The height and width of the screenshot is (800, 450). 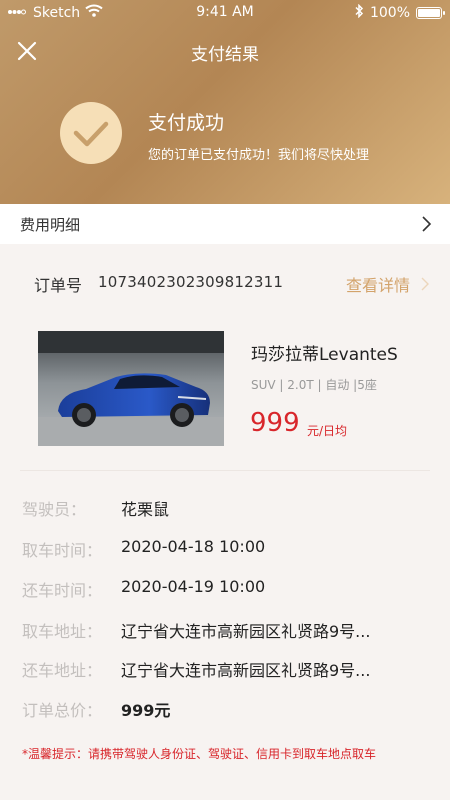 I want to click on view-detail-link: 查看详情, so click(x=378, y=284).